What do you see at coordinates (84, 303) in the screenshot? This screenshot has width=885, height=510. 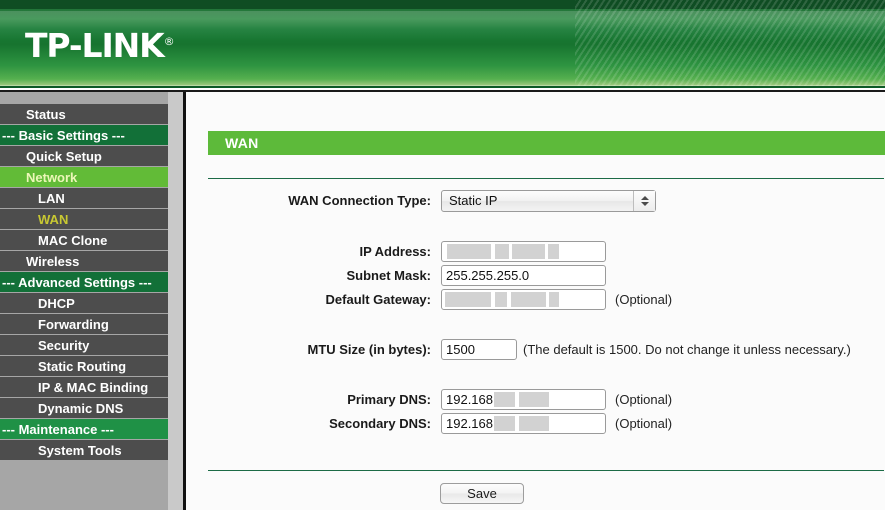 I see `sidebar-item-dhcp: DHCP` at bounding box center [84, 303].